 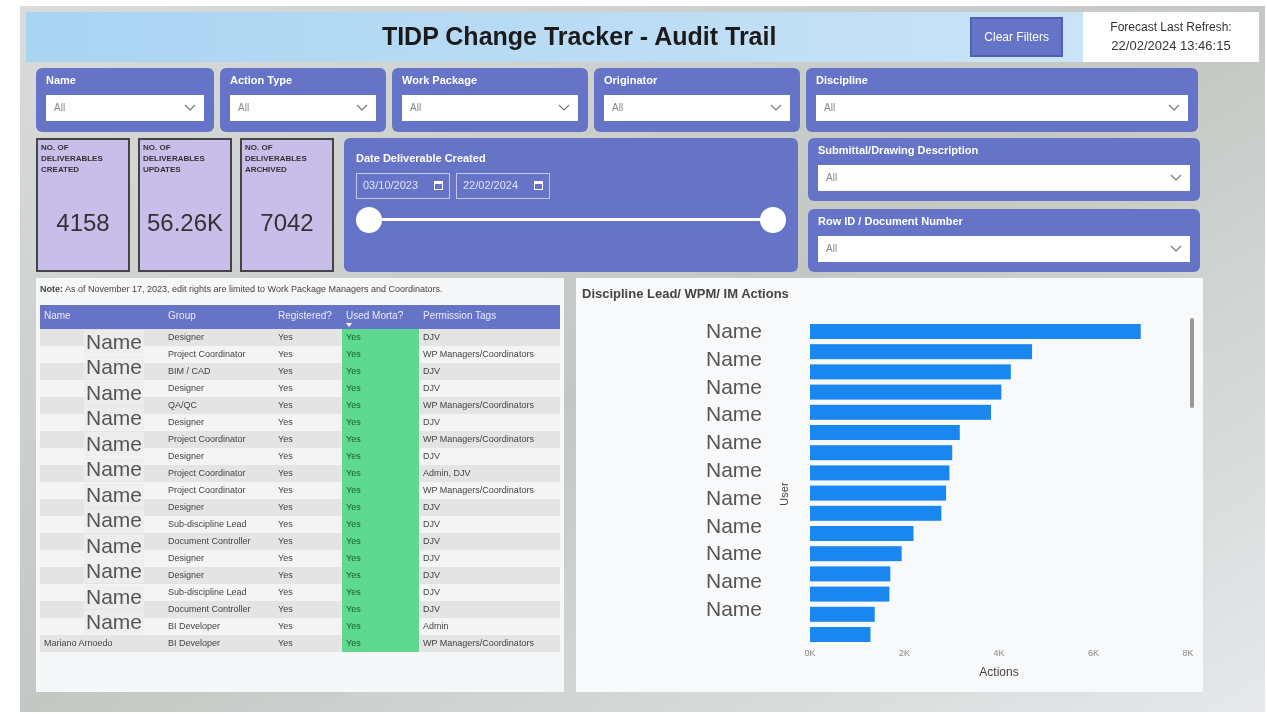 I want to click on axis-tick-label: 6K, so click(x=1093, y=652).